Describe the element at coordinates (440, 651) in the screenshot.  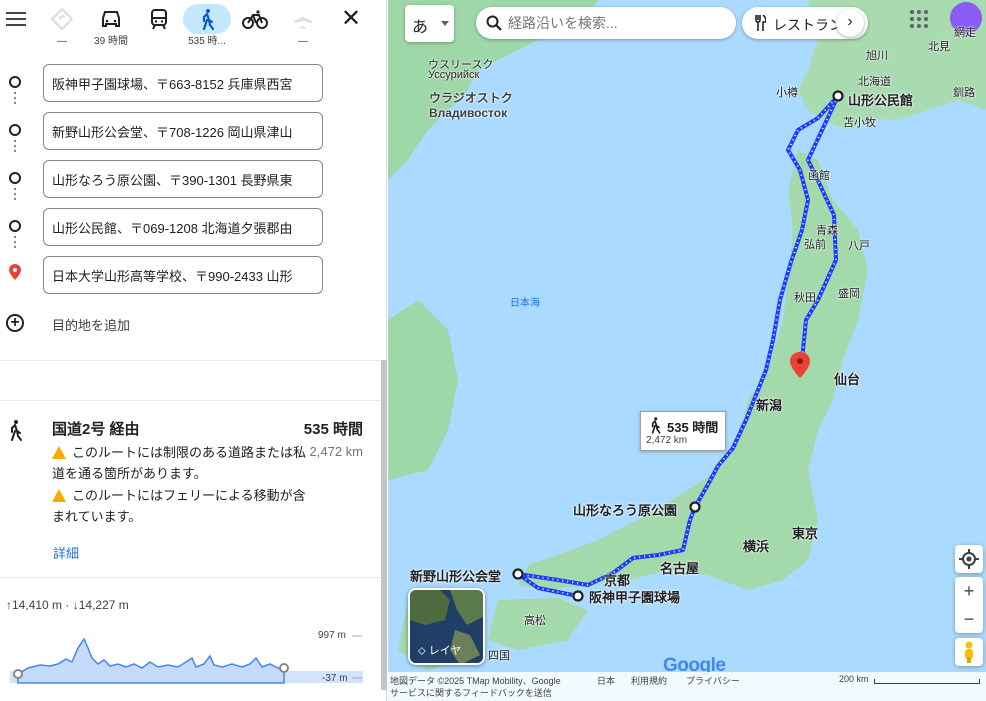
I see `layers-label: ⬦ レイヤ` at that location.